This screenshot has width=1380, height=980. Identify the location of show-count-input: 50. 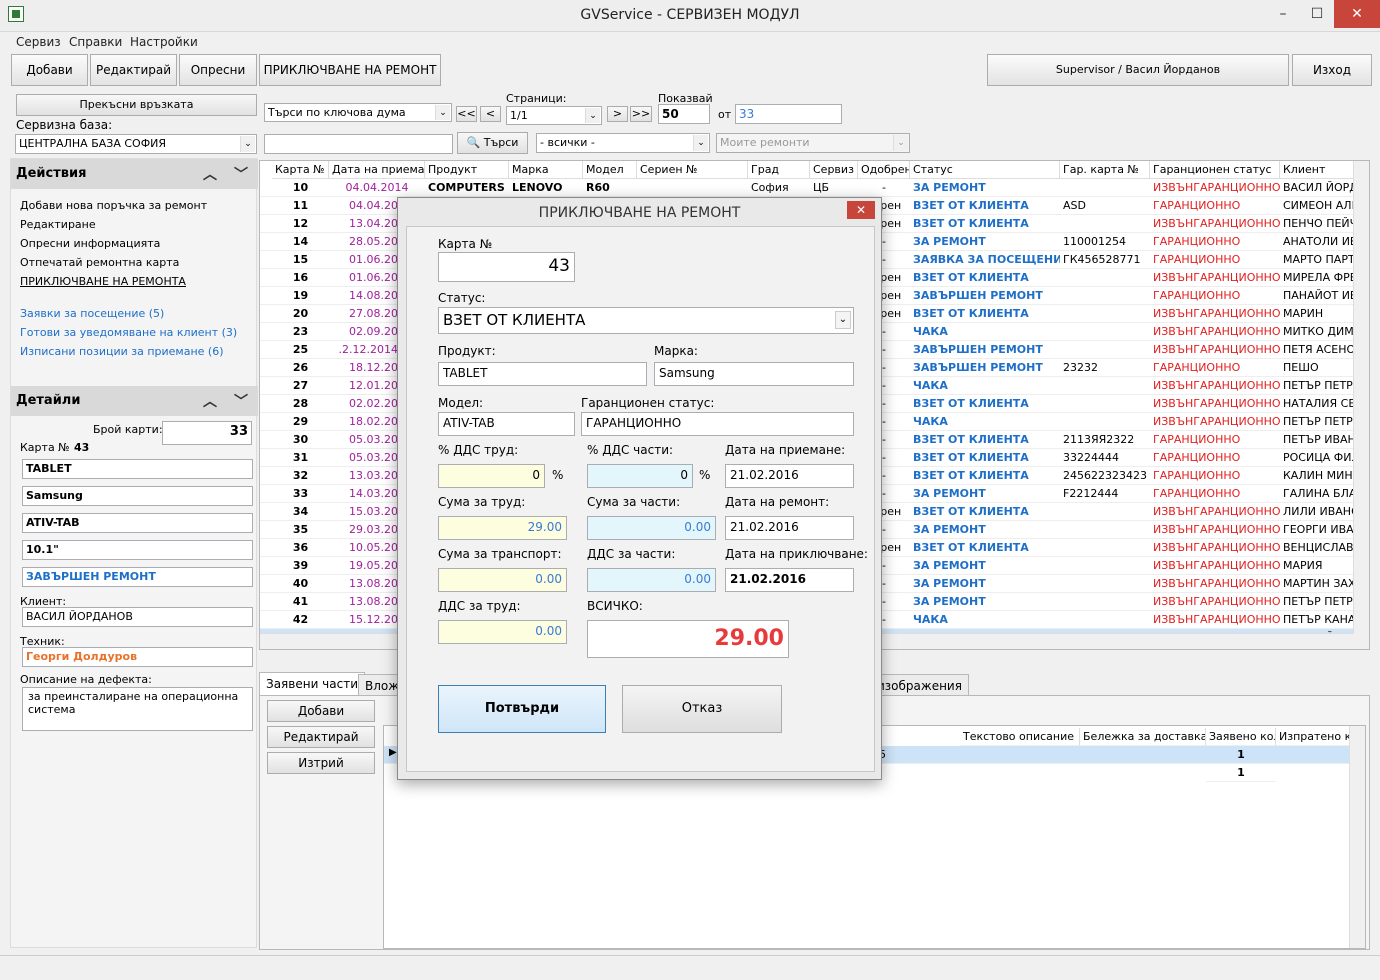
(684, 114).